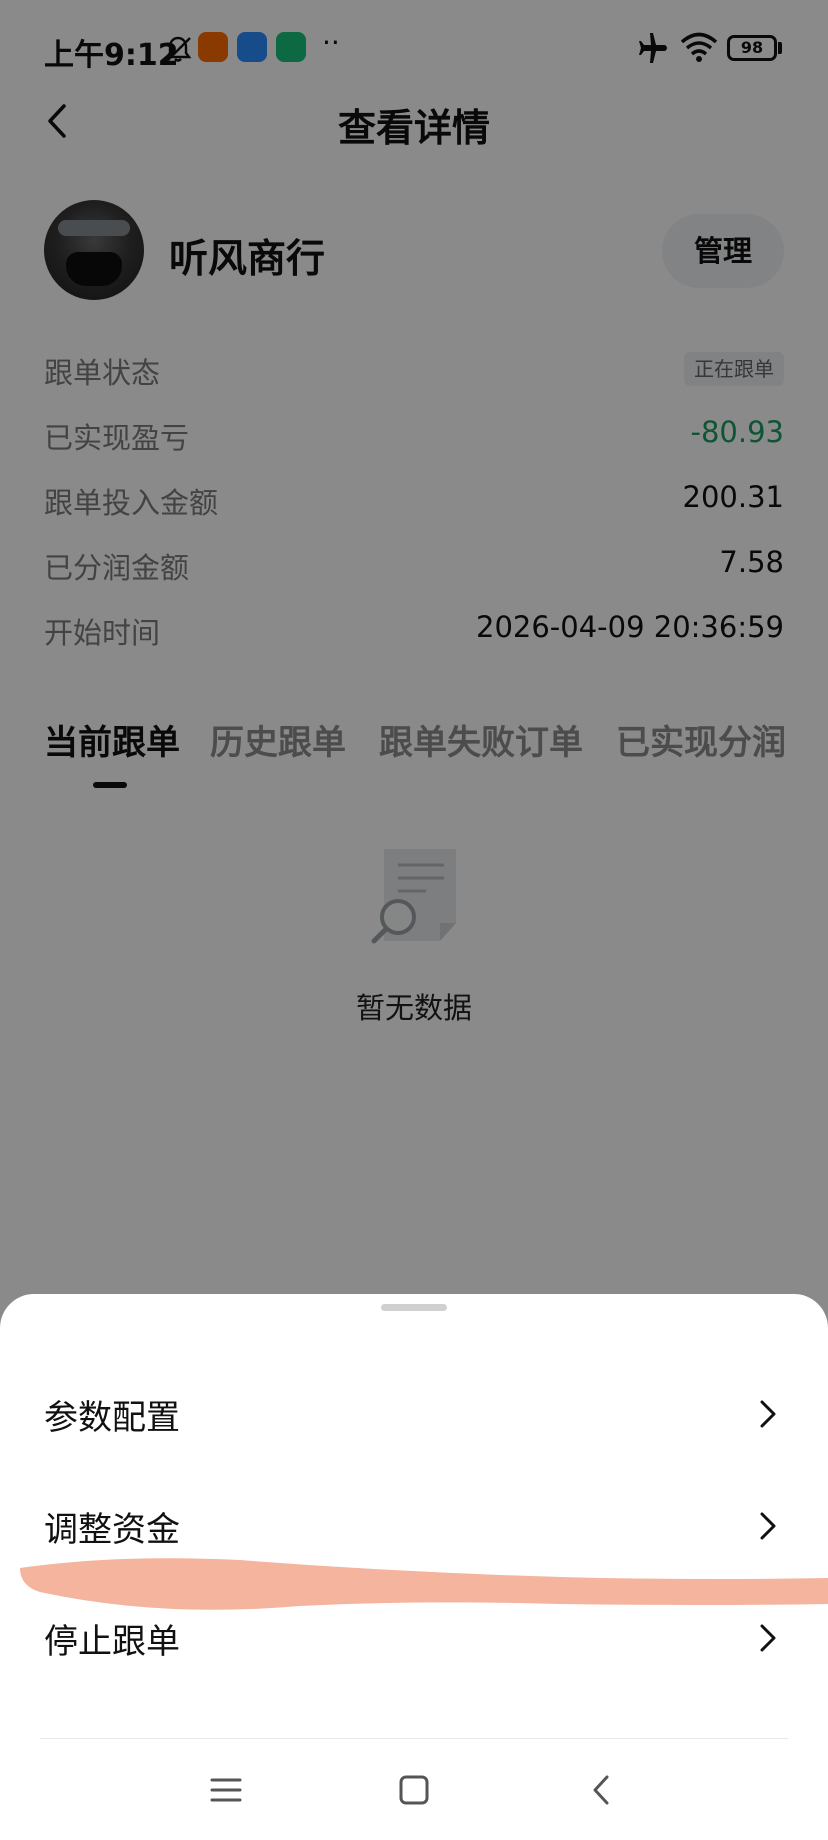 The height and width of the screenshot is (1840, 828). Describe the element at coordinates (414, 1738) in the screenshot. I see `sheet-divider` at that location.